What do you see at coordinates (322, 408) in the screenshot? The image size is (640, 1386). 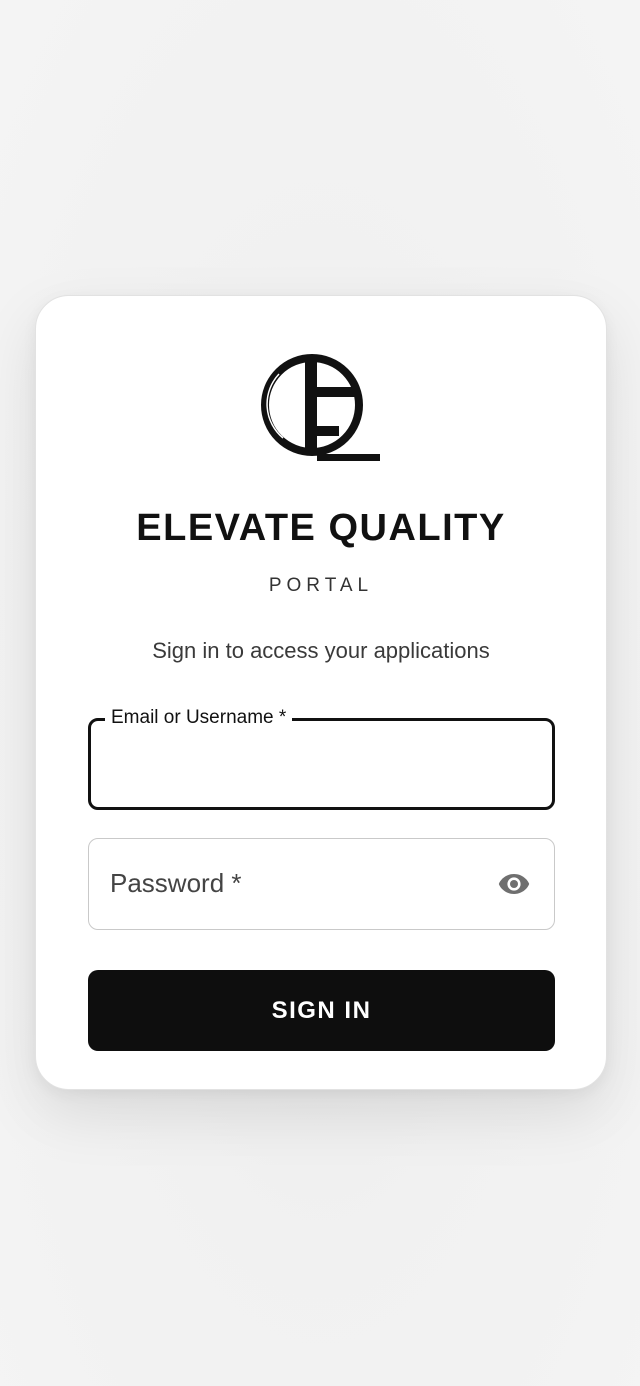 I see `eq-monogram-icon` at bounding box center [322, 408].